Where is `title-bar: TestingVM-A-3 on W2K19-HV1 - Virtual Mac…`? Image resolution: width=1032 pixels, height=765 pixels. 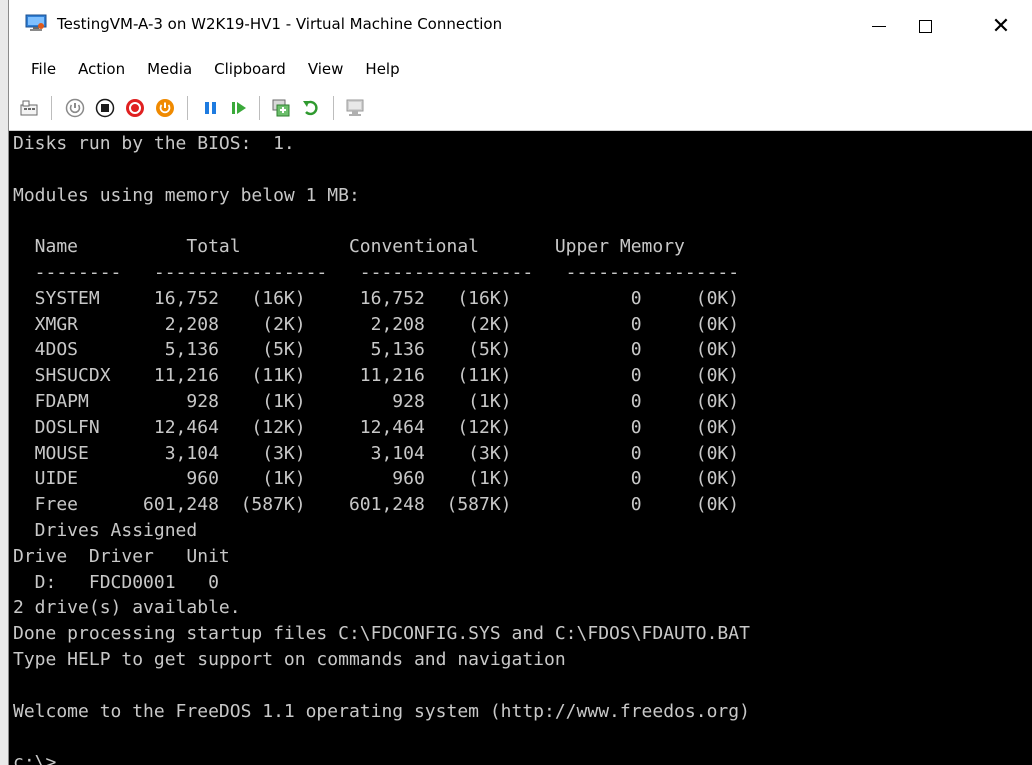 title-bar: TestingVM-A-3 on W2K19-HV1 - Virtual Mac… is located at coordinates (520, 26).